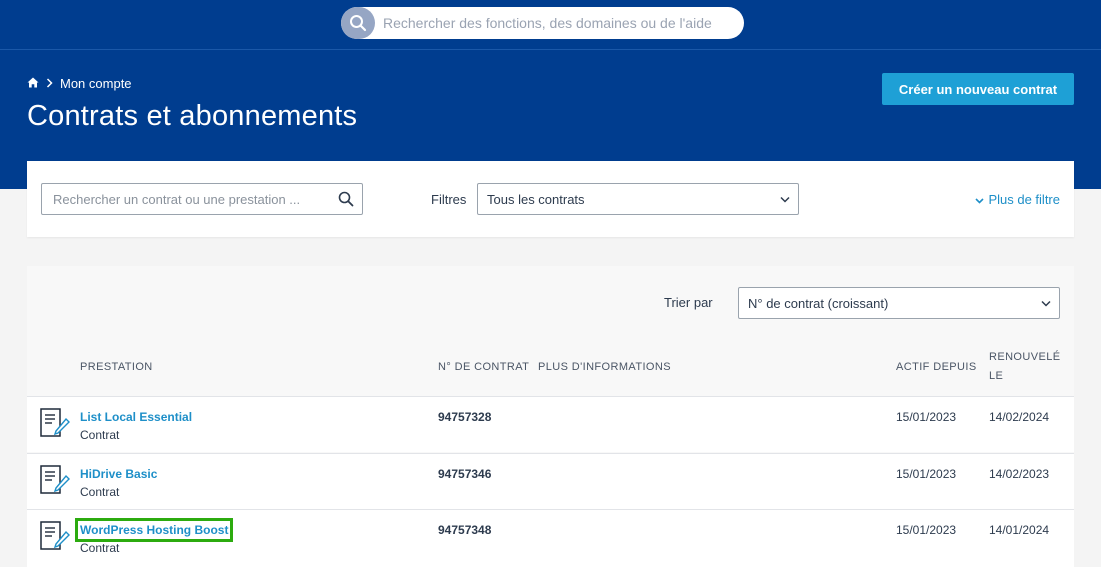 This screenshot has height=567, width=1101. I want to click on column-header-service: PRESTATION, so click(116, 367).